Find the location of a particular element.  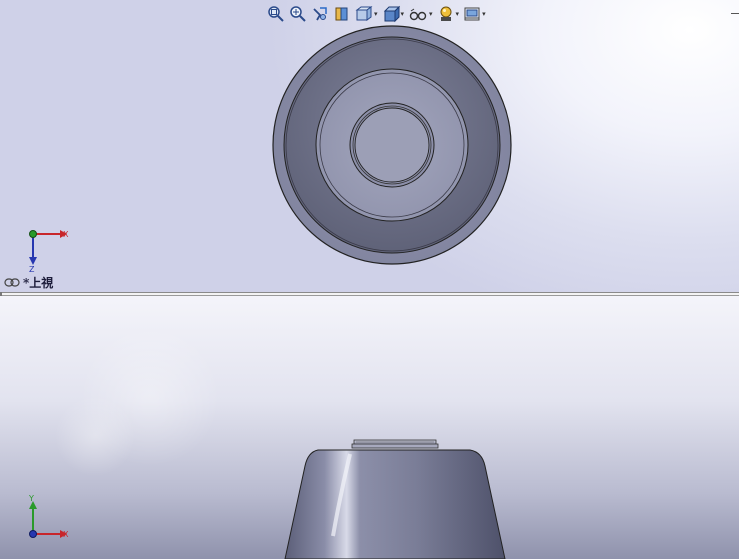

cap-step is located at coordinates (395, 446).